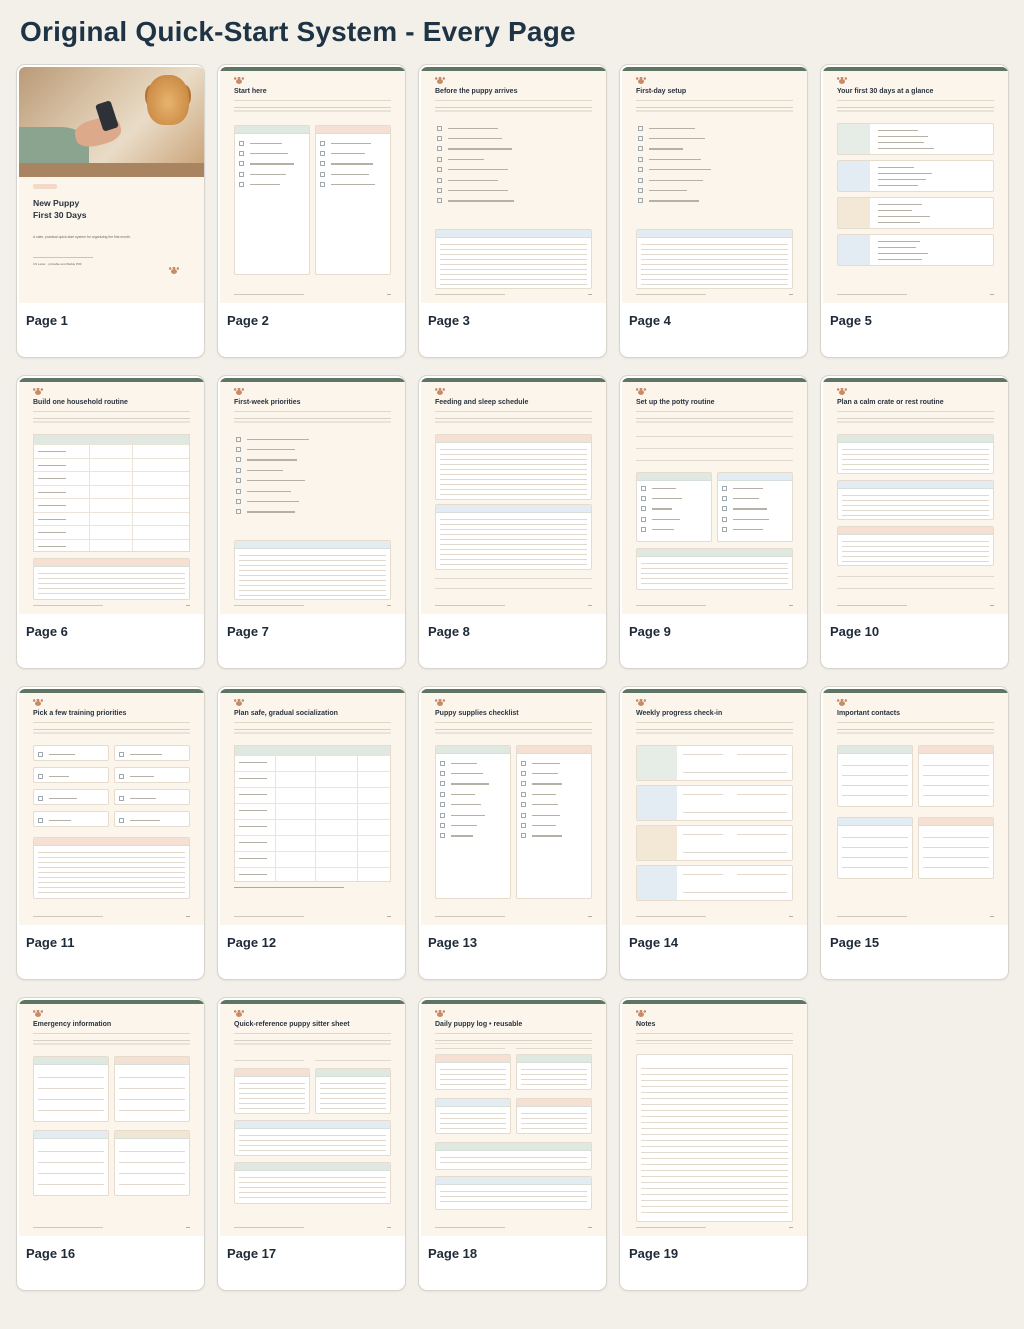 The image size is (1024, 1329). Describe the element at coordinates (855, 942) in the screenshot. I see `page-label: Page 15` at that location.